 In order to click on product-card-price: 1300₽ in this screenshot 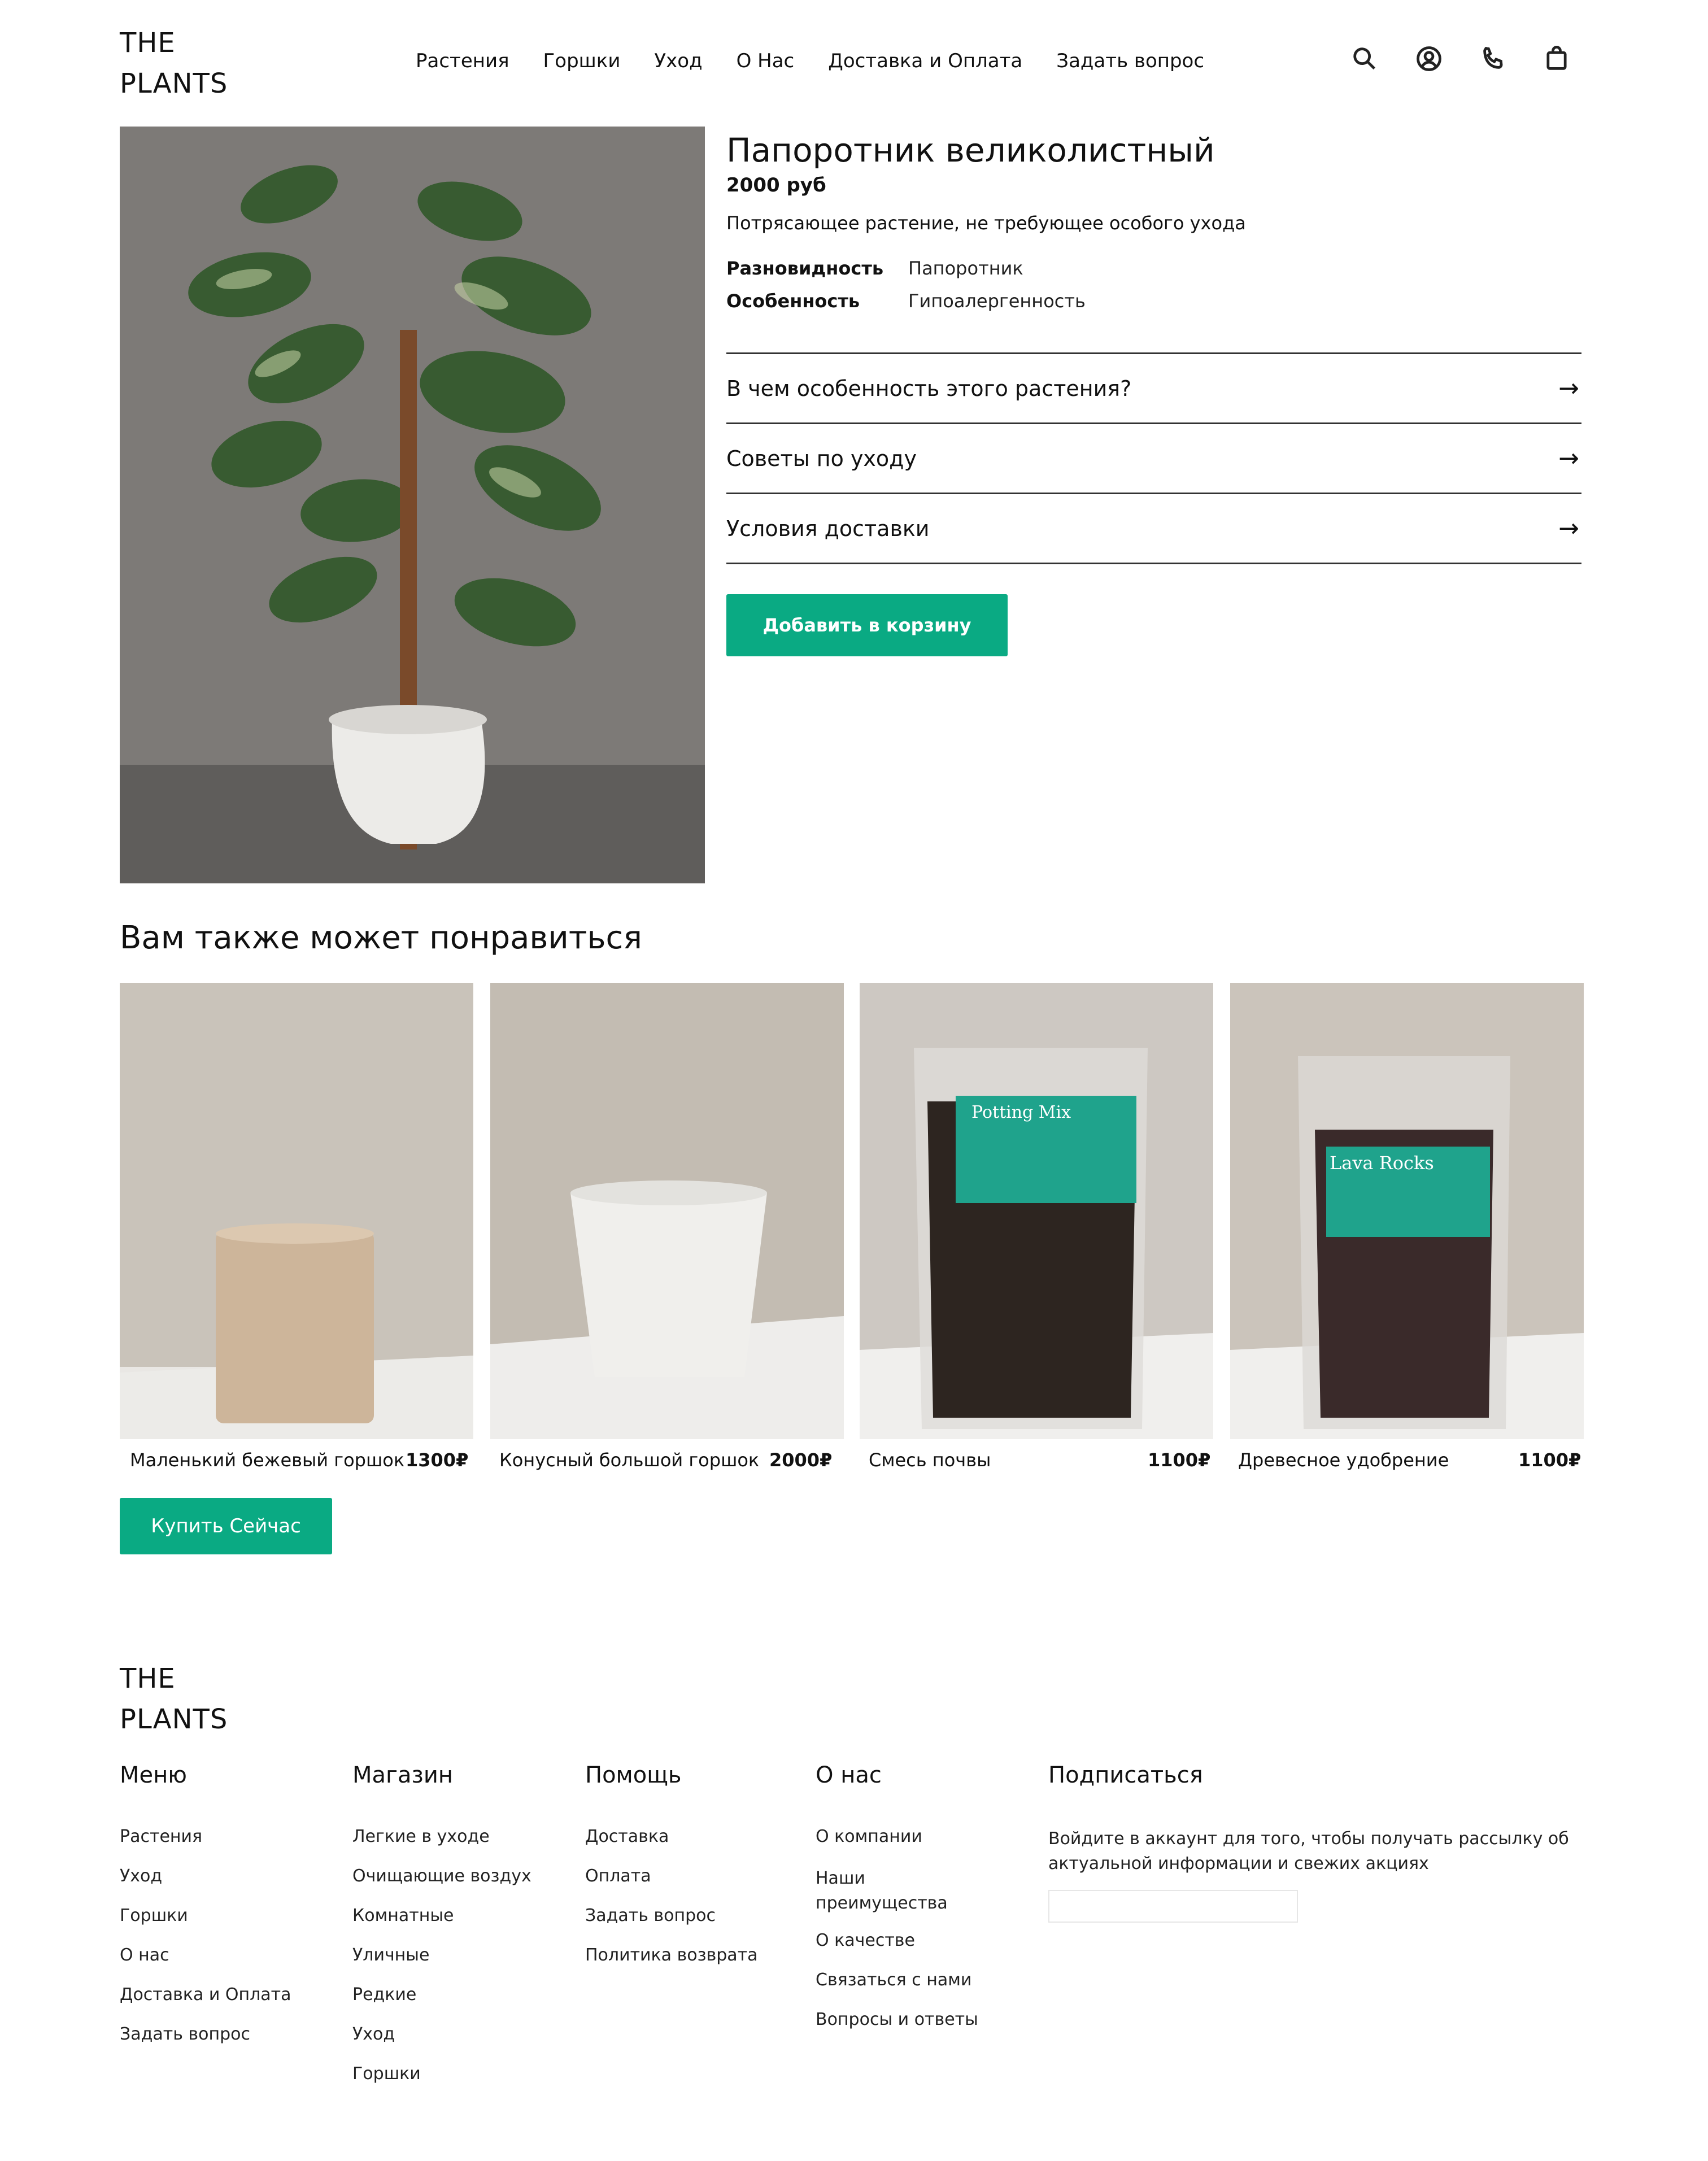, I will do `click(437, 1460)`.